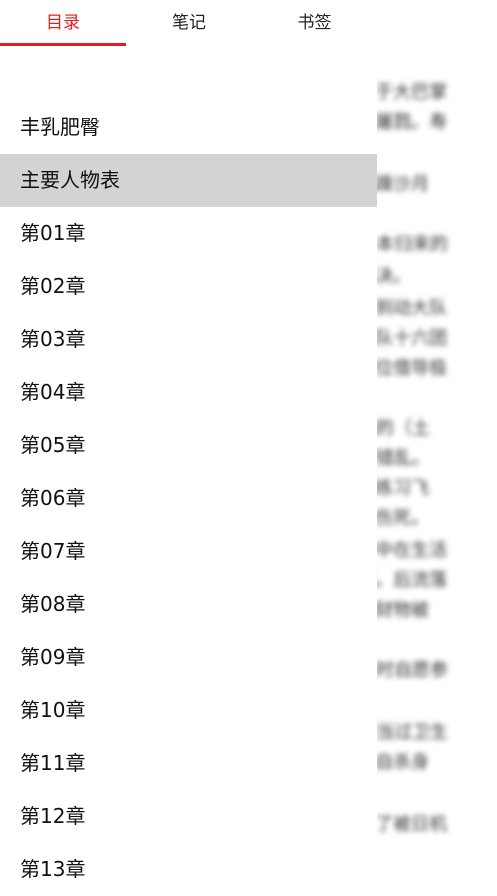 Image resolution: width=497 pixels, height=896 pixels. What do you see at coordinates (188, 445) in the screenshot?
I see `toc-item-chapter-05: 第05章` at bounding box center [188, 445].